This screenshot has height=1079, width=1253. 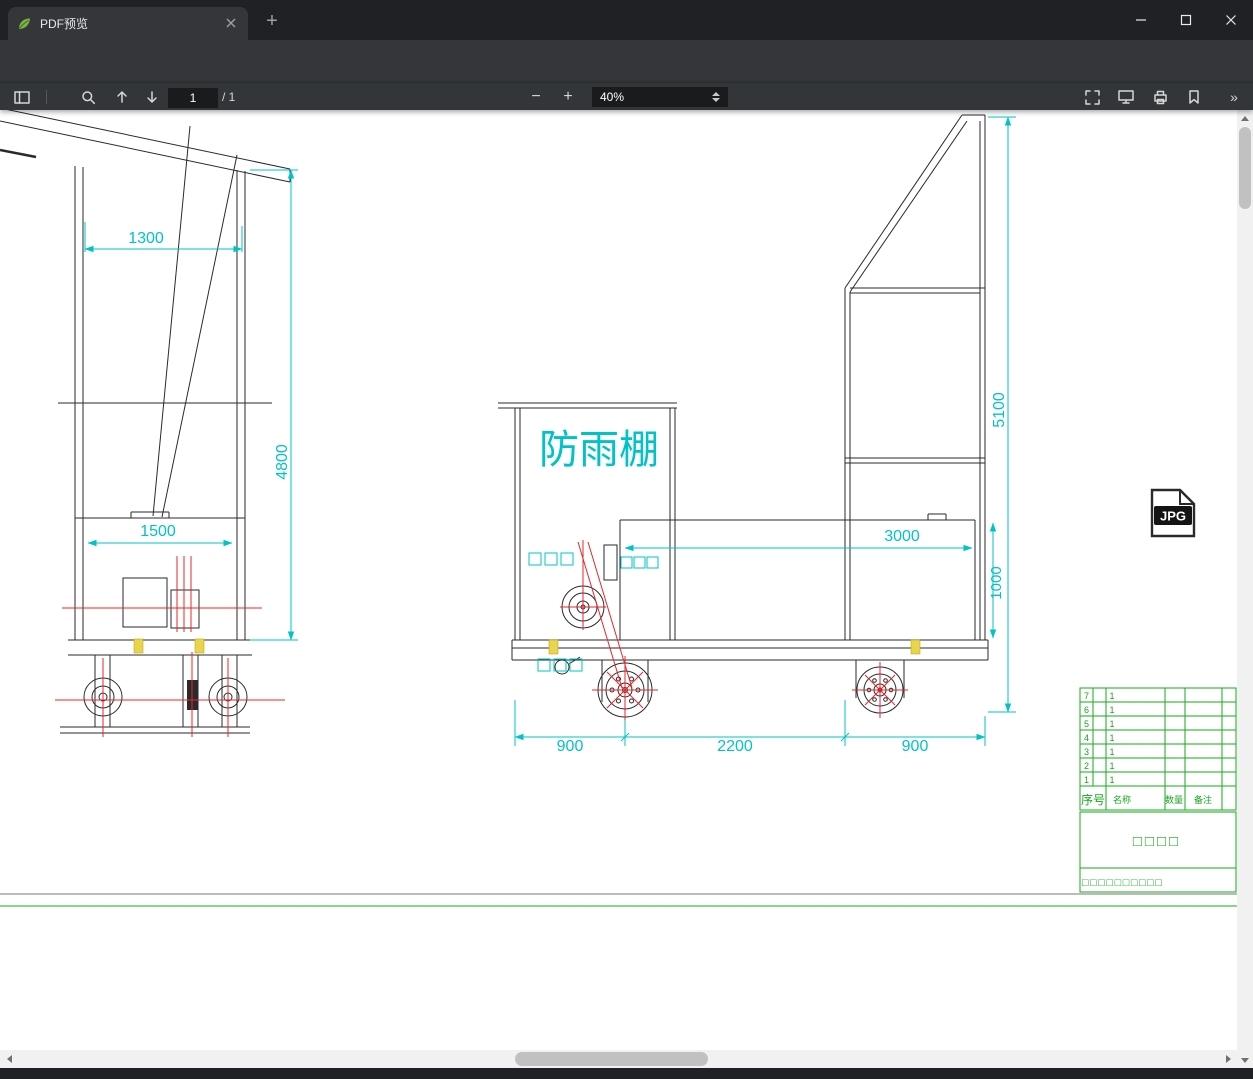 I want to click on scroll-up-button, so click(x=1245, y=118).